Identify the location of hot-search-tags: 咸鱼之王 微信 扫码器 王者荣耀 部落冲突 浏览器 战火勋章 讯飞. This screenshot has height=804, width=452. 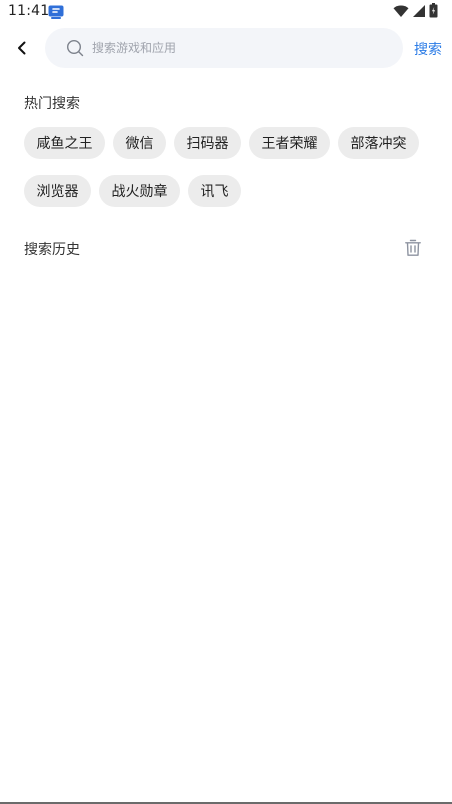
(229, 167).